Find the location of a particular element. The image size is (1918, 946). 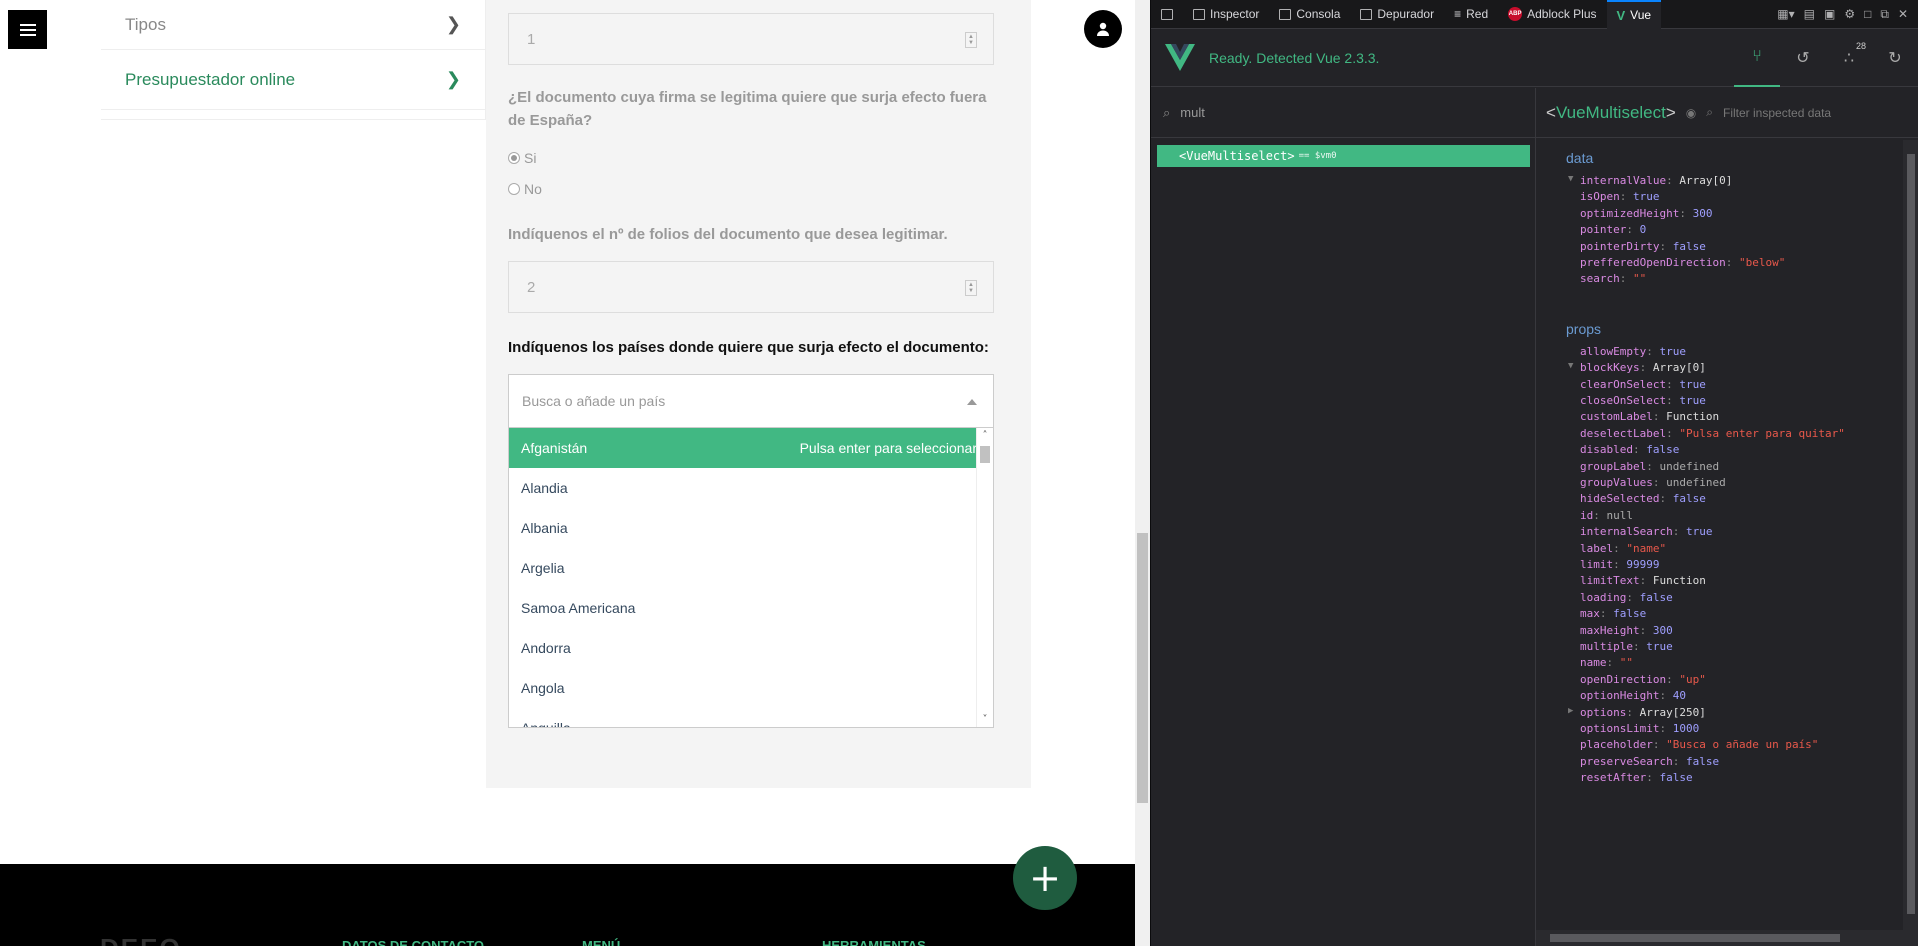

eye-icon: ◉ is located at coordinates (1691, 113).